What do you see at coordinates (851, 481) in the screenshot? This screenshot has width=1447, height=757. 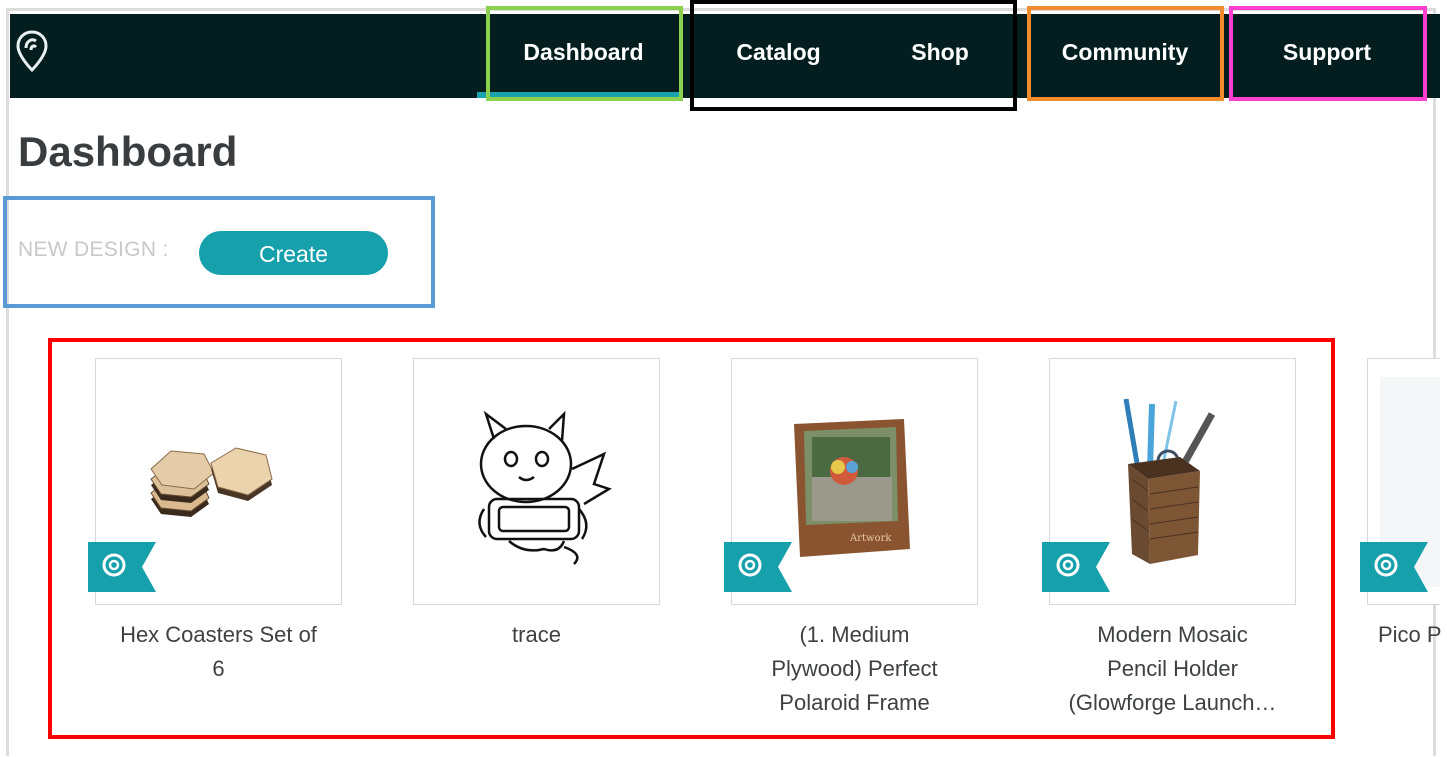 I see `design-card-polaroid-frame: Artwork` at bounding box center [851, 481].